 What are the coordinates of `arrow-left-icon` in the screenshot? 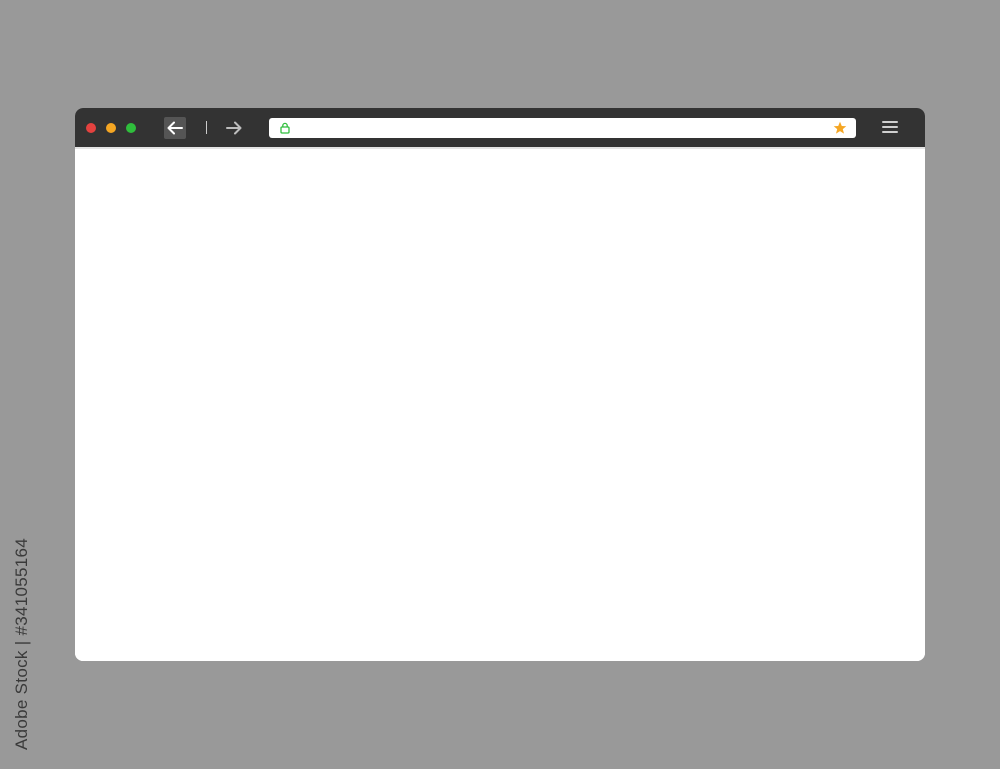 It's located at (175, 128).